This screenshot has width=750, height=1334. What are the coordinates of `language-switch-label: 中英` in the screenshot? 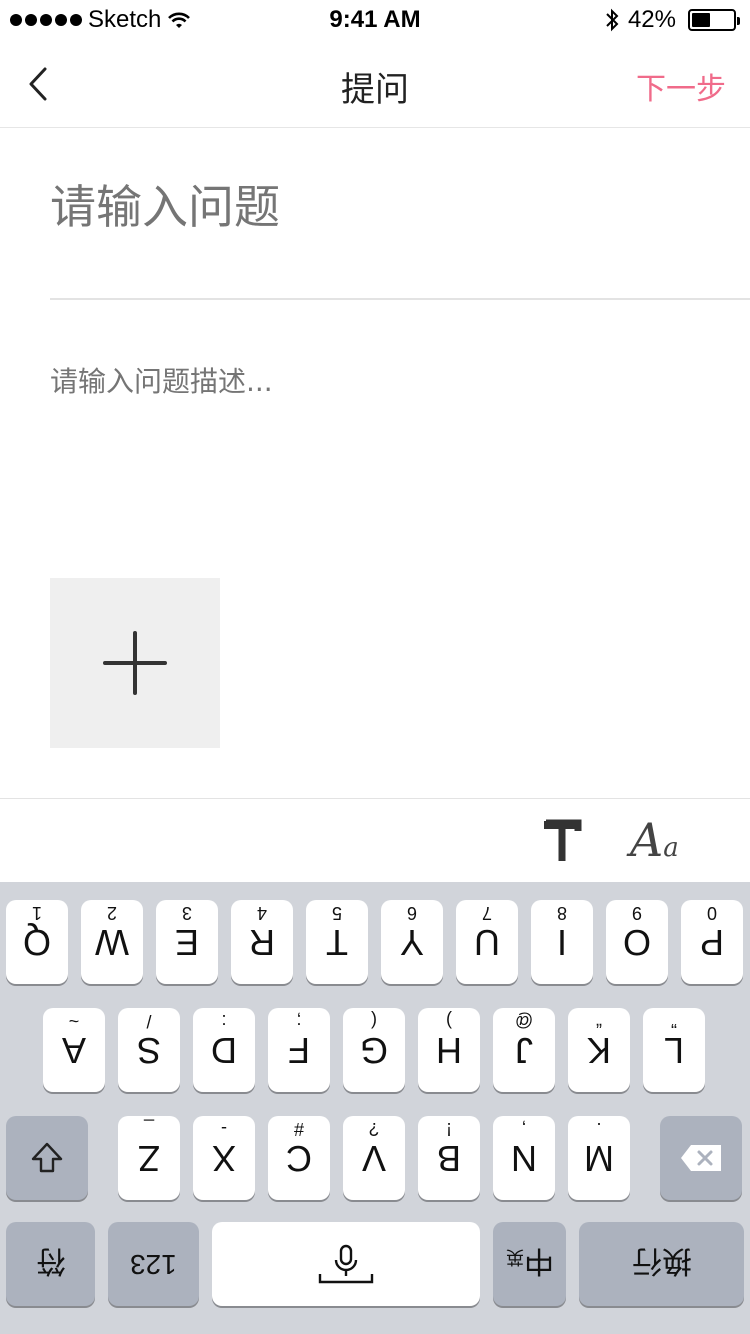 It's located at (530, 1264).